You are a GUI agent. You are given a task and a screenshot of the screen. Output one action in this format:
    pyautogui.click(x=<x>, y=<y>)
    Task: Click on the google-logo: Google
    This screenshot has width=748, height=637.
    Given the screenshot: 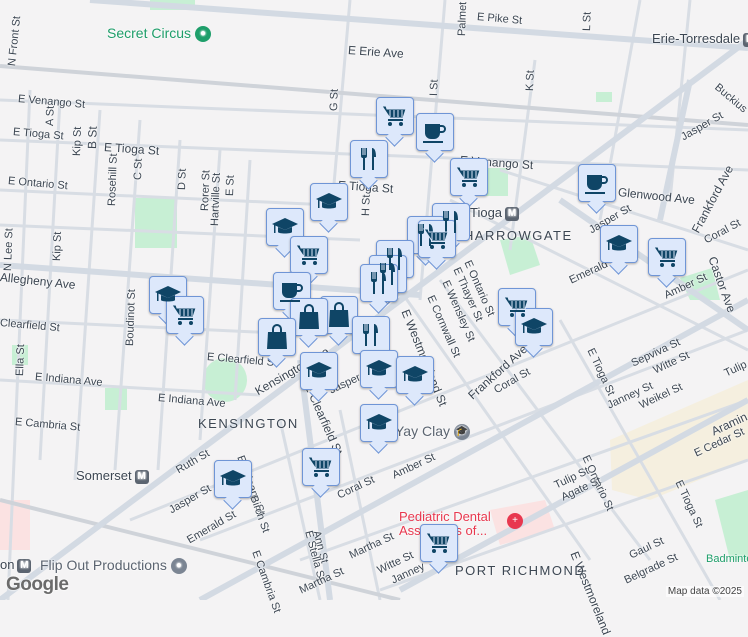 What is the action you would take?
    pyautogui.click(x=37, y=584)
    